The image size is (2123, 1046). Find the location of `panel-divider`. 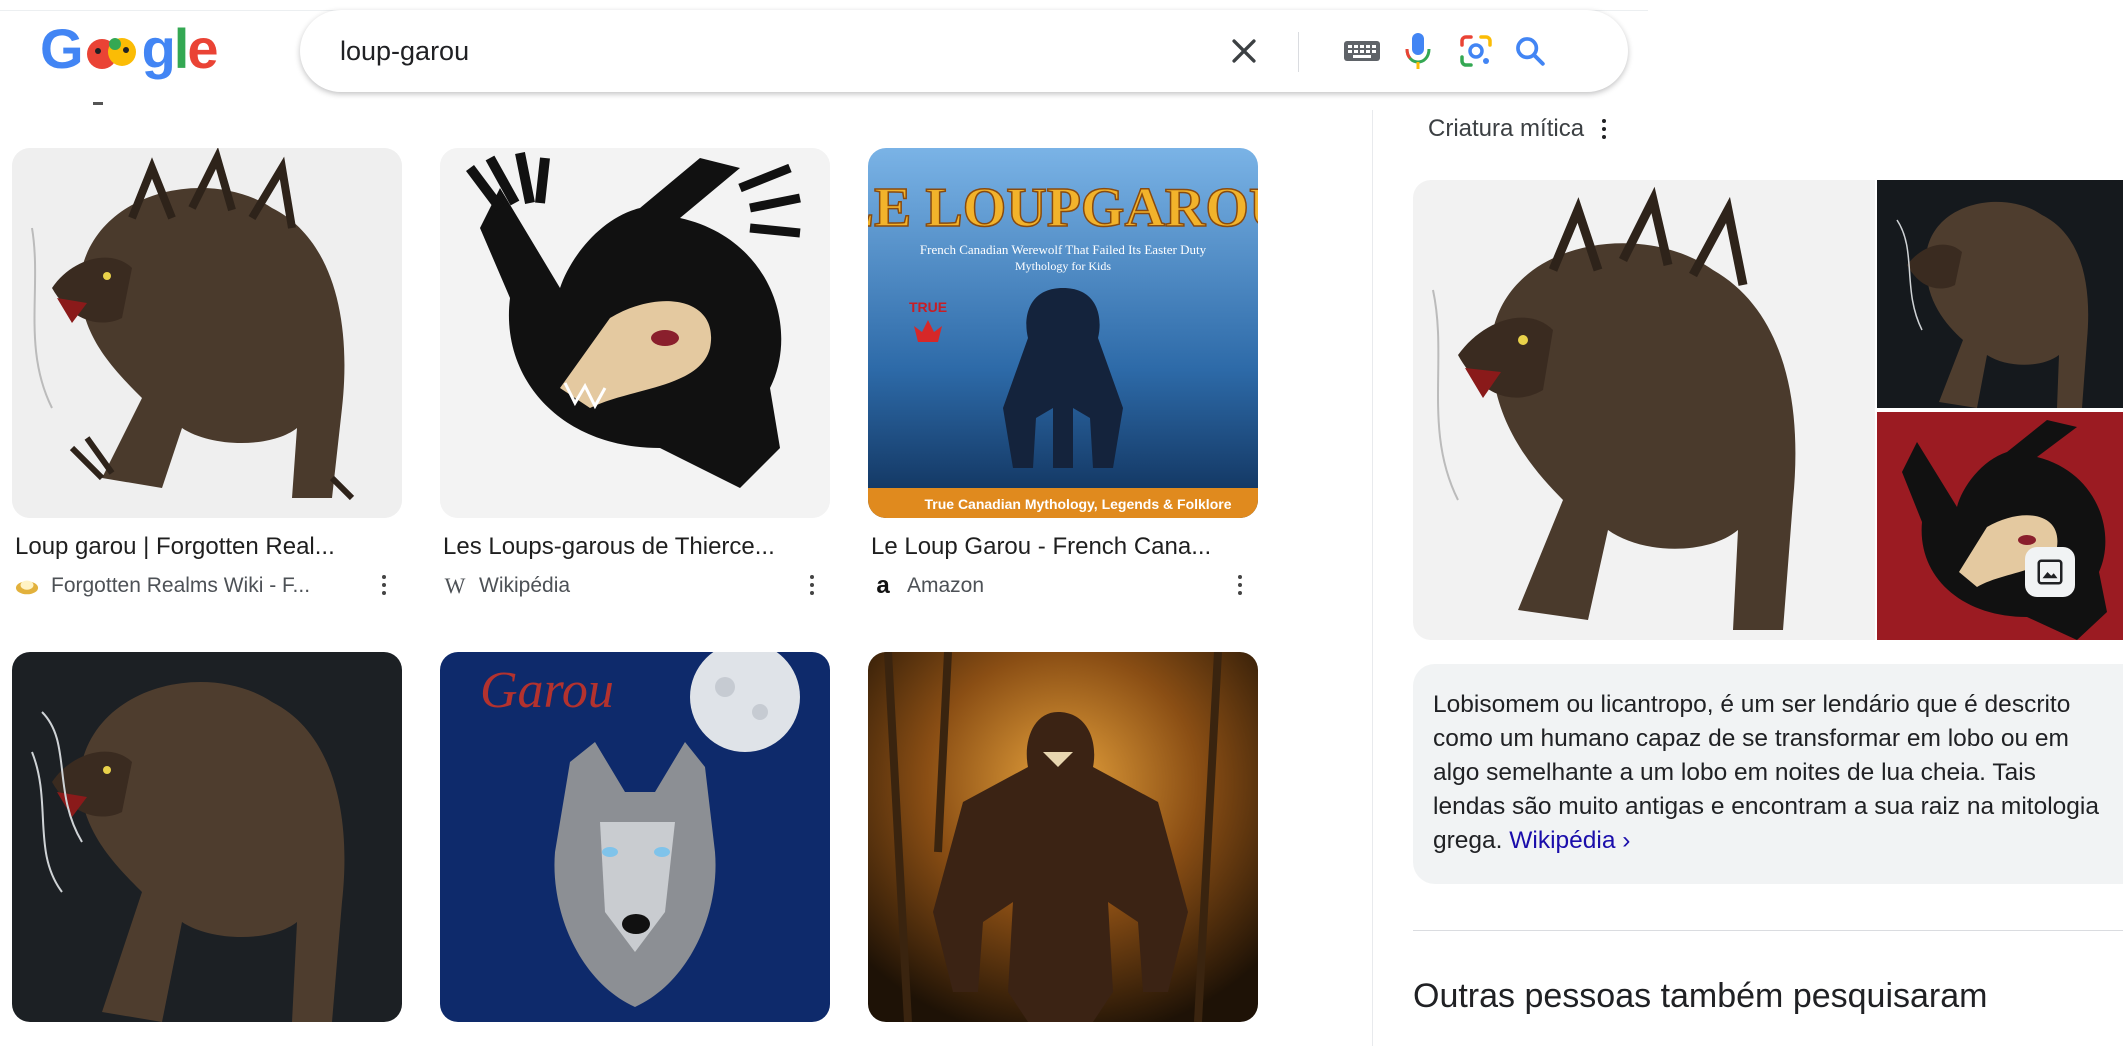

panel-divider is located at coordinates (1372, 578).